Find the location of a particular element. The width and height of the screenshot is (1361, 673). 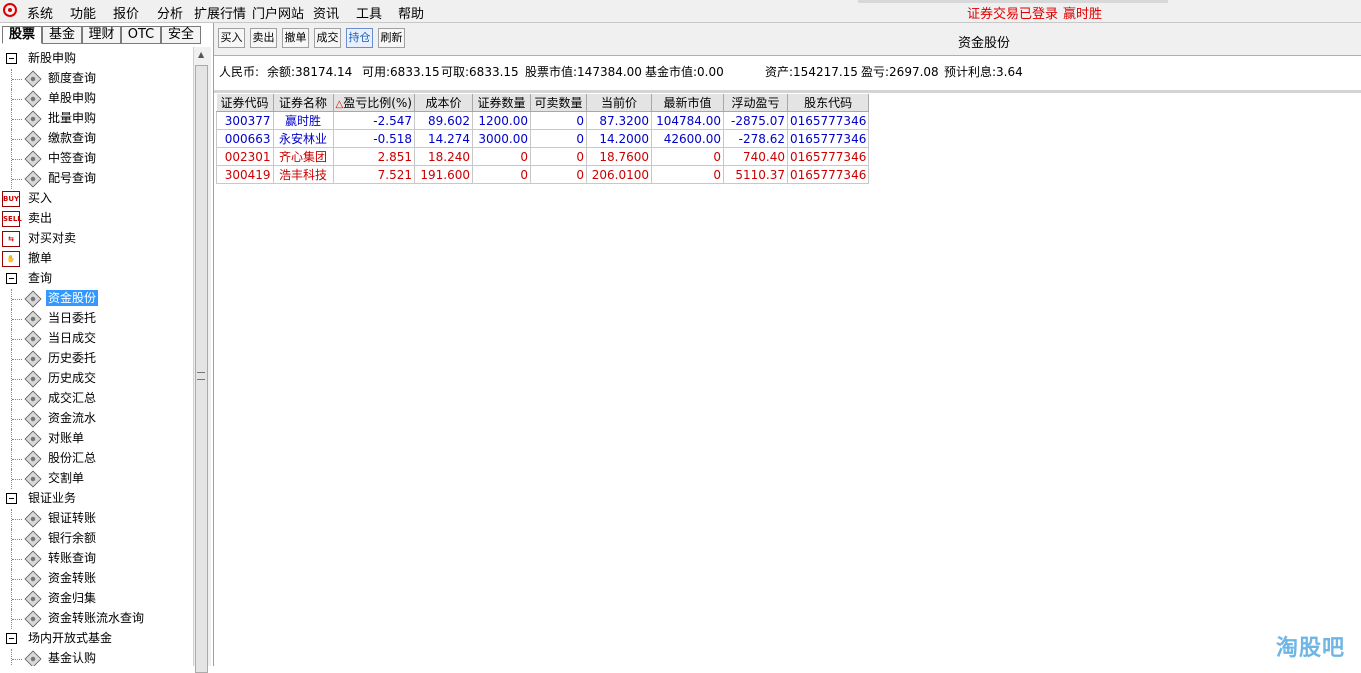

tree-action: ⇆ 对买对卖 is located at coordinates (96, 239).